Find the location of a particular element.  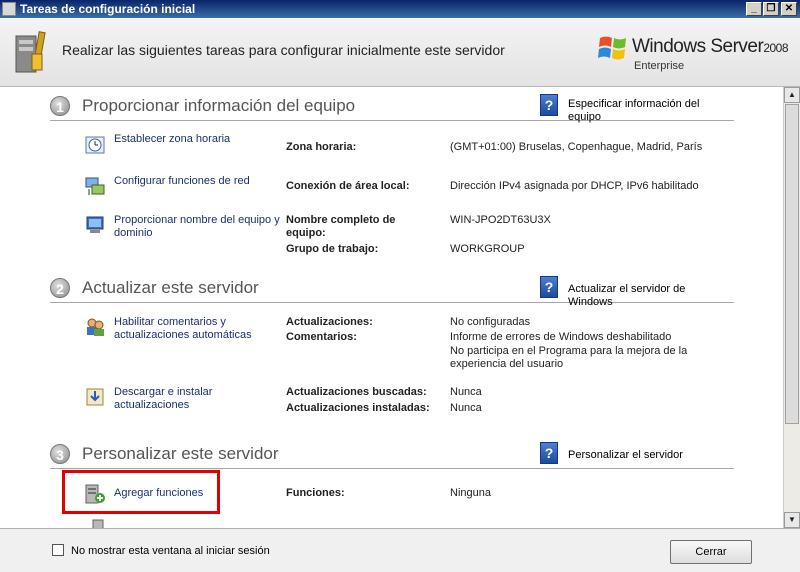

section-2-link: ? Actualizar el servidor de Windows is located at coordinates (635, 292).